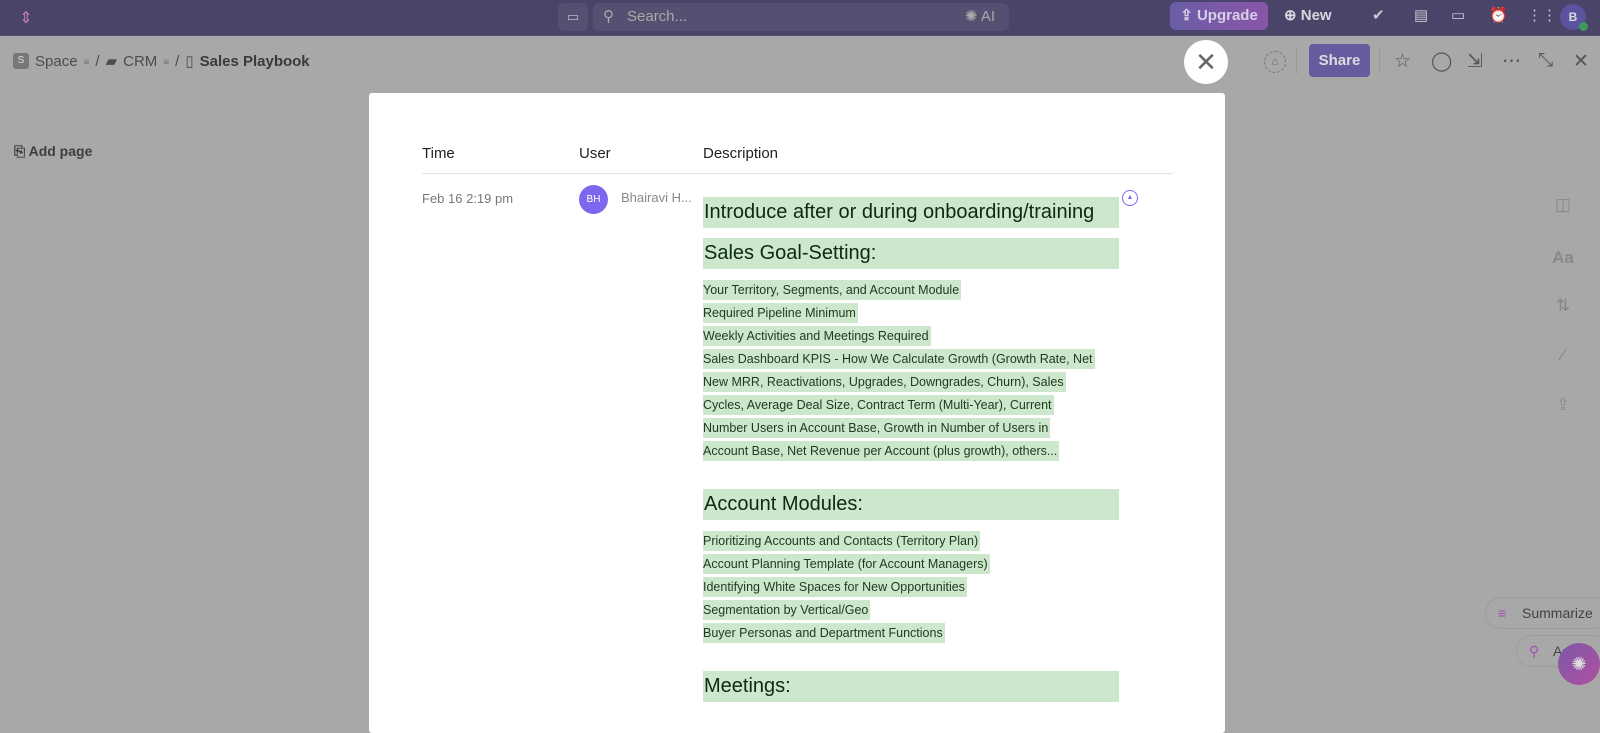 This screenshot has width=1600, height=733. Describe the element at coordinates (438, 153) in the screenshot. I see `column-header-time: Time` at that location.